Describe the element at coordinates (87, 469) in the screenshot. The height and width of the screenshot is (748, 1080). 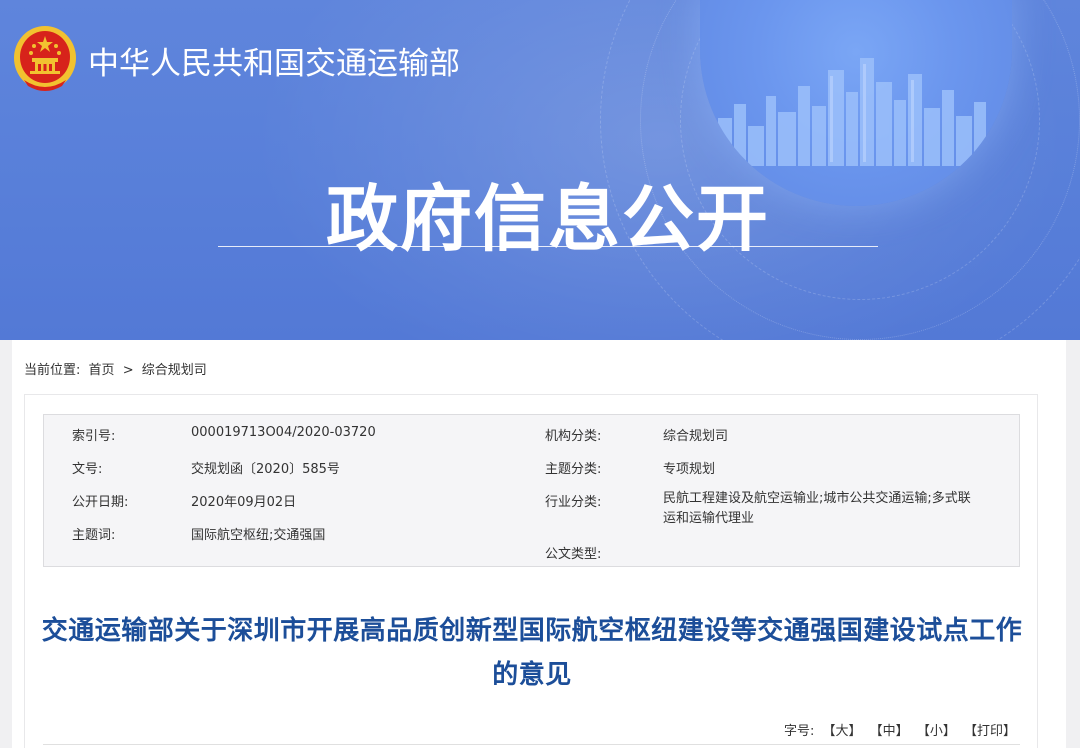
I see `doc-no-label: 文号:` at that location.